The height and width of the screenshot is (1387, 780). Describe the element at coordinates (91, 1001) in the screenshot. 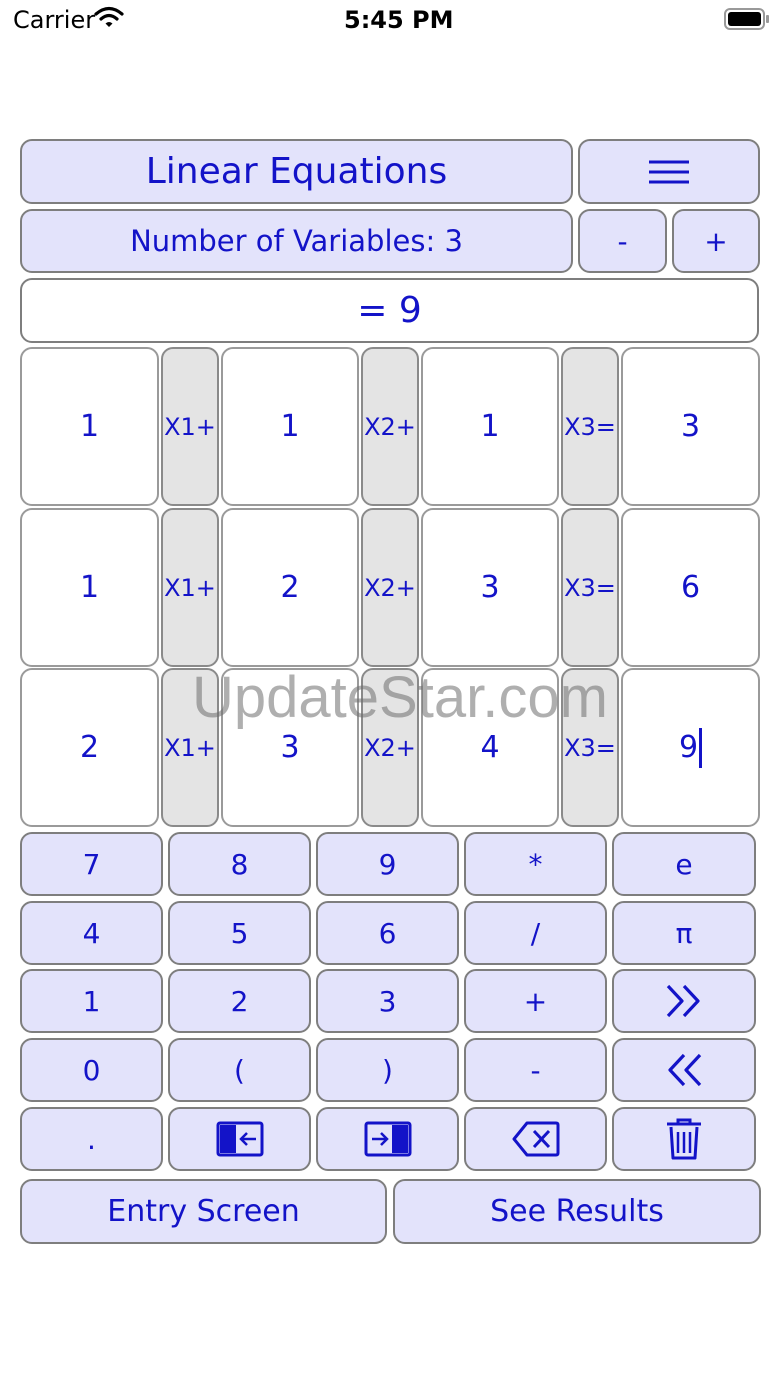

I see `key-1: 1` at that location.